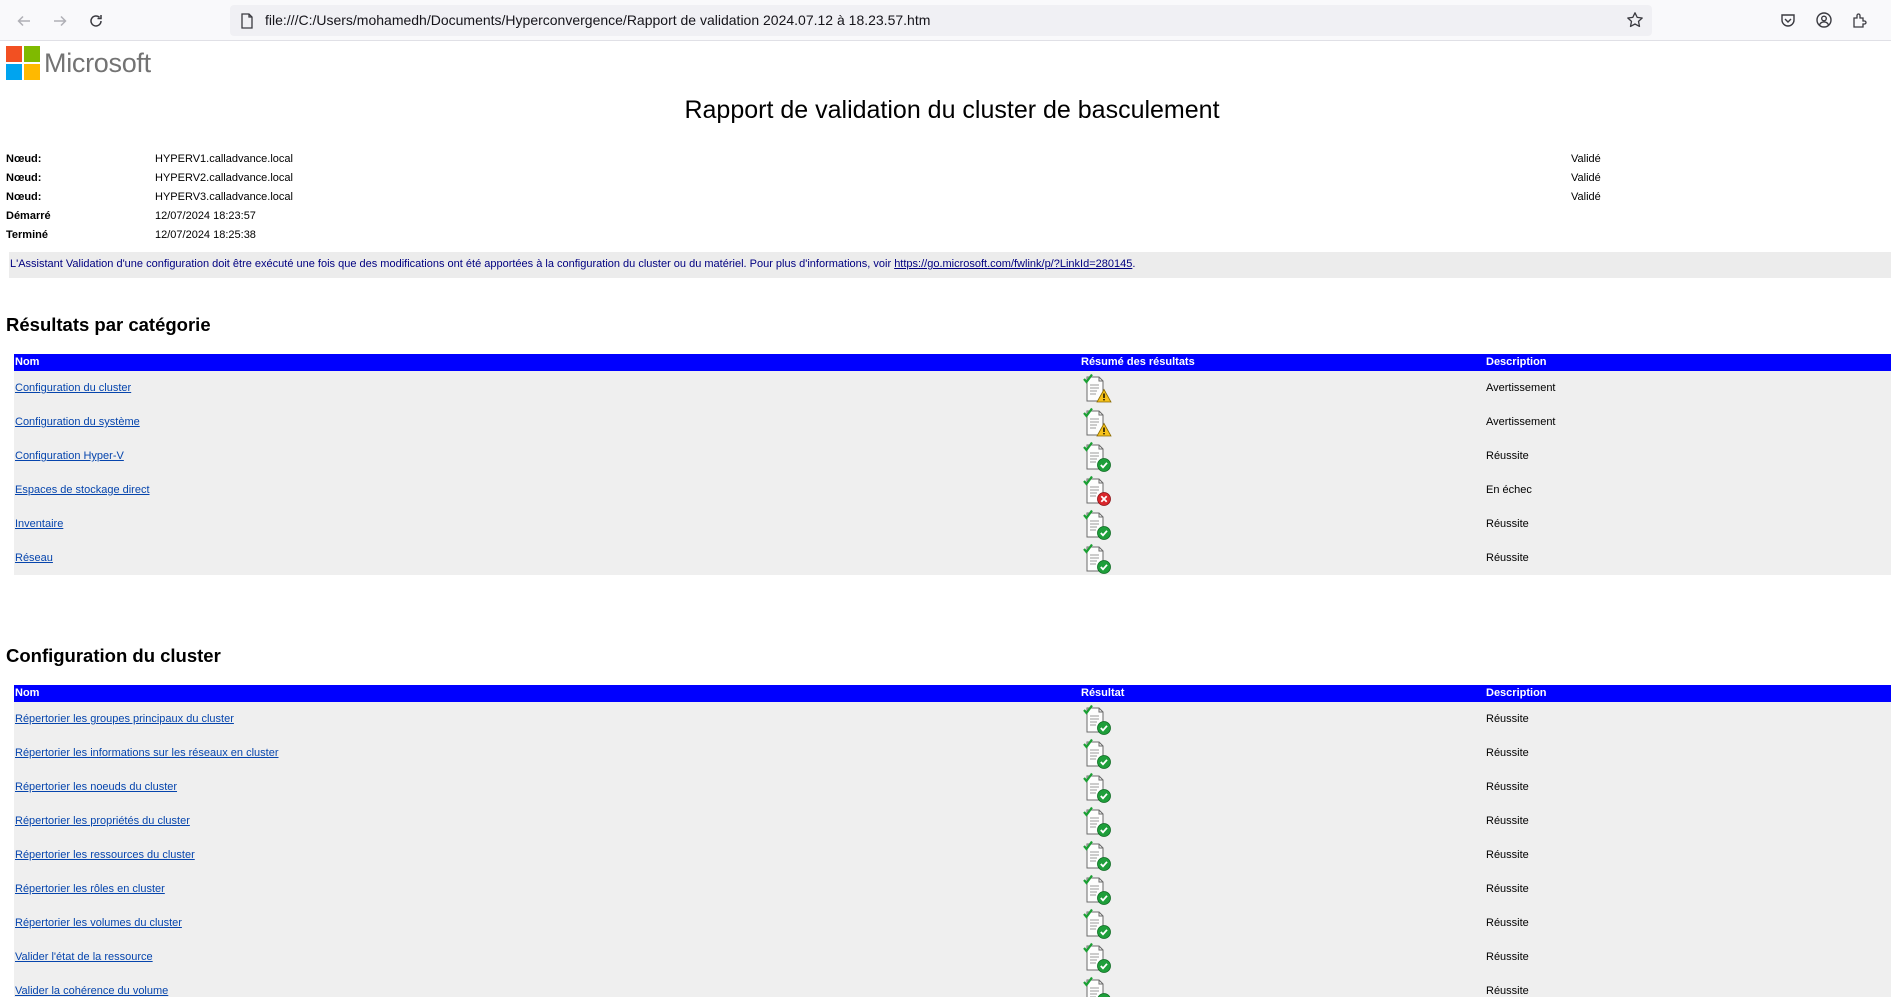  I want to click on info-row: Nœud: HYPERV3.calladvance.local Validé, so click(806, 200).